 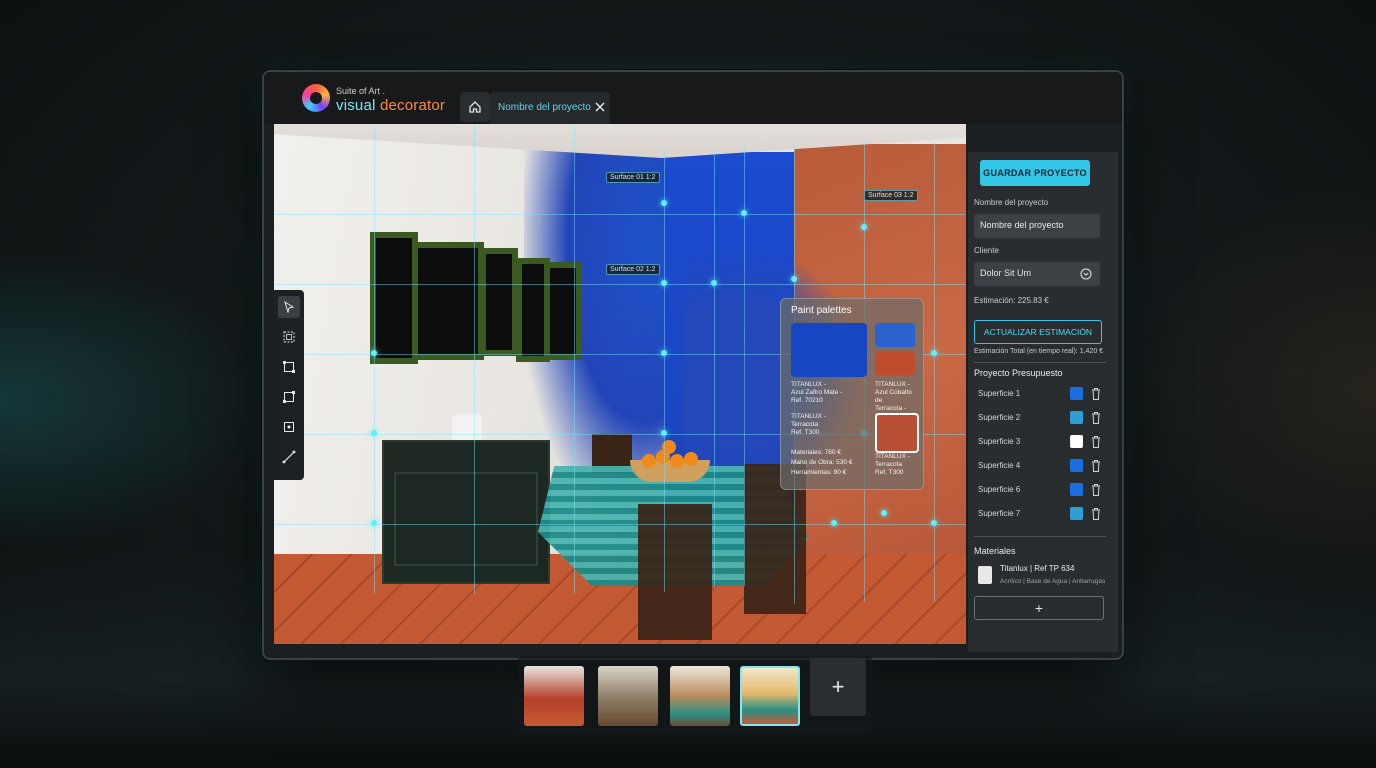 I want to click on scene-thumbnails: +, so click(x=695, y=695).